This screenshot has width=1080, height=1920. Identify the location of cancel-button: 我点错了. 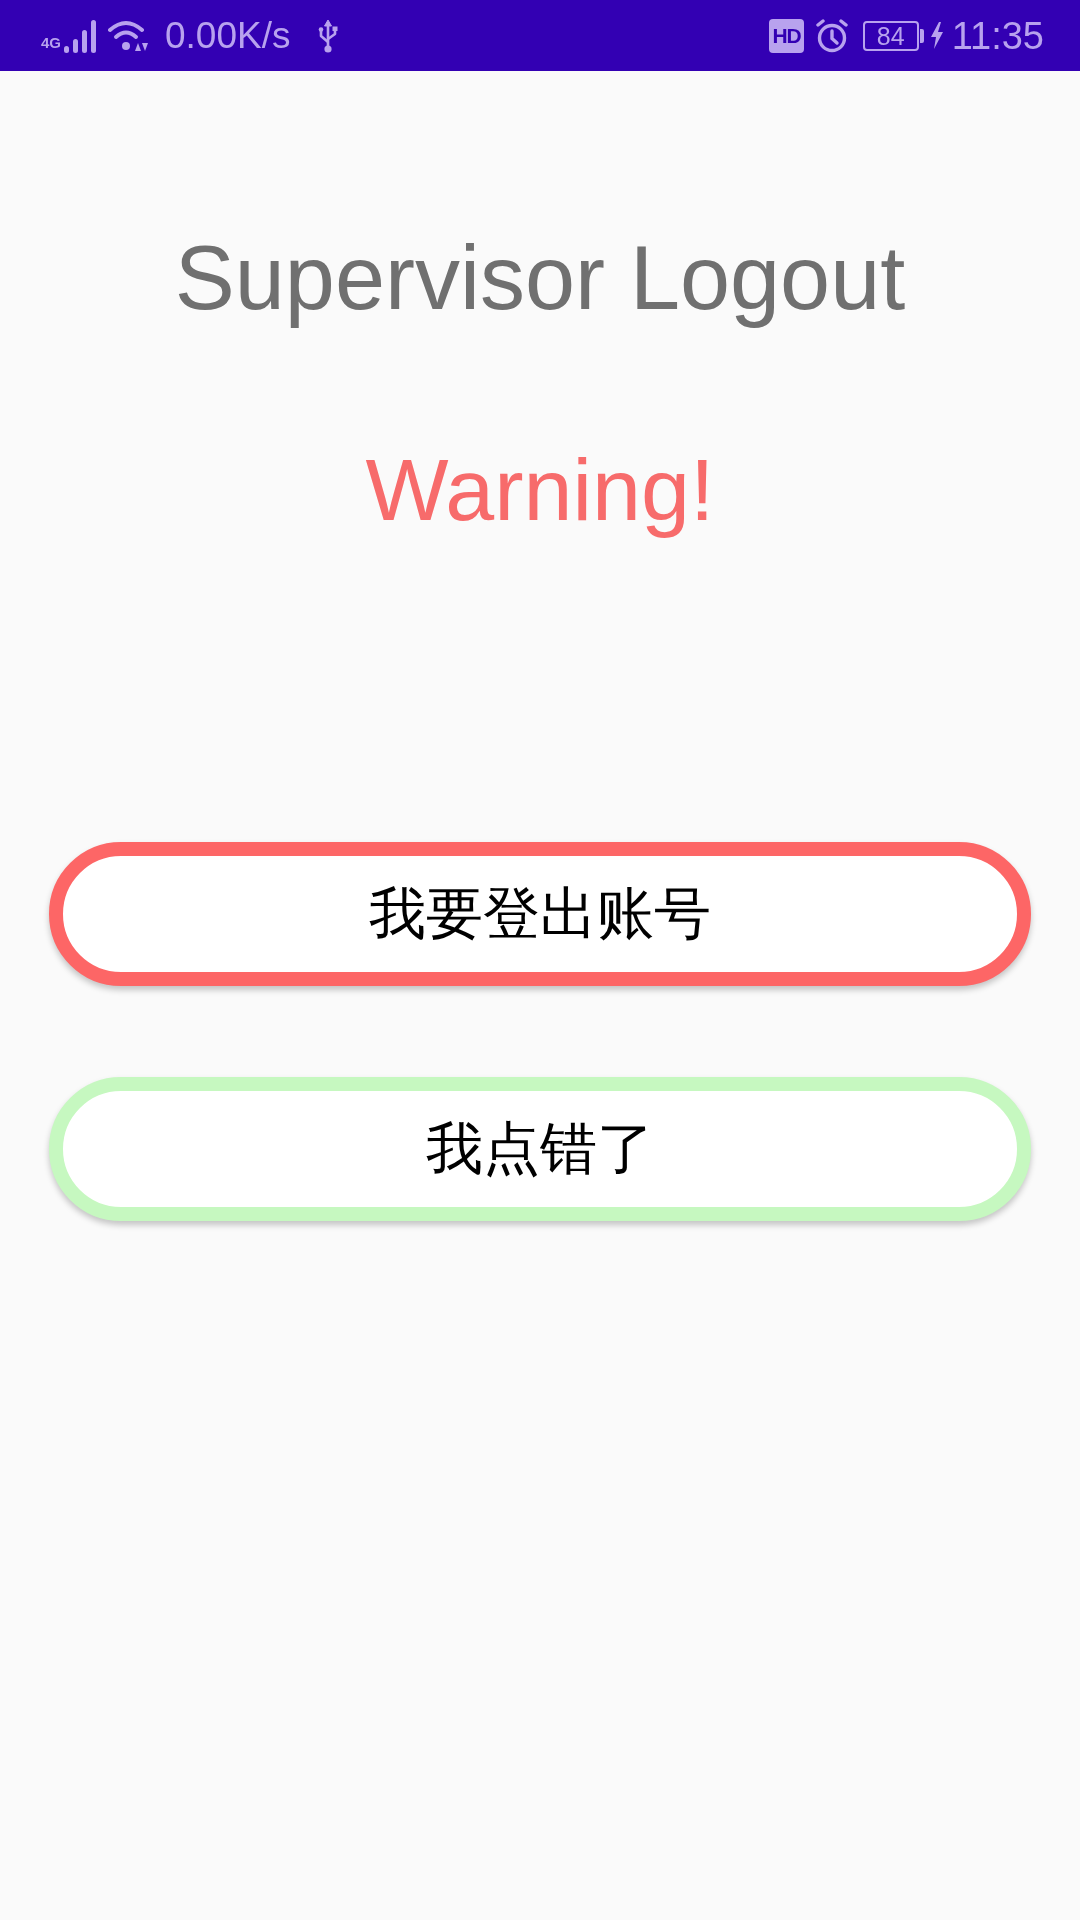
(540, 1149).